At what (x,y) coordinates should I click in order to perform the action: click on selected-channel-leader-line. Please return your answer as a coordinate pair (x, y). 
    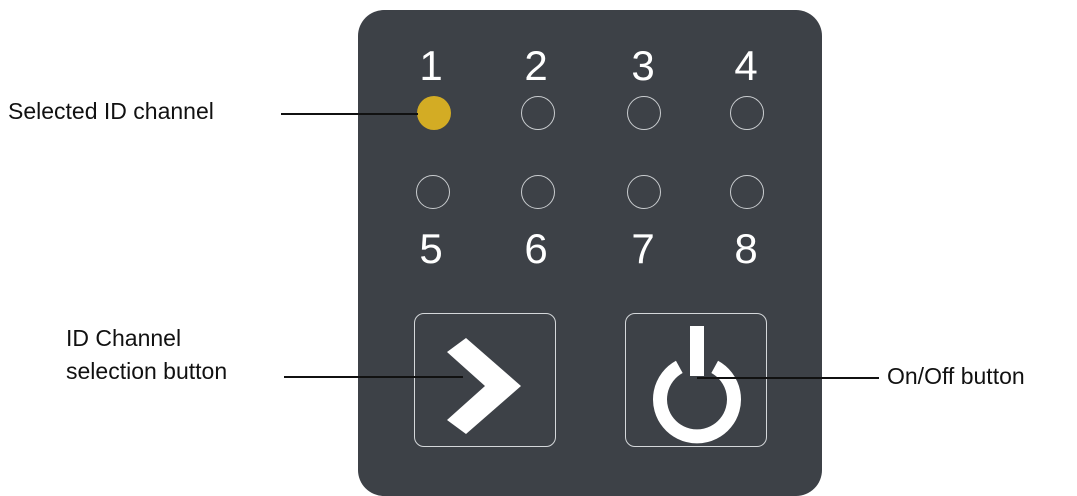
    Looking at the image, I should click on (349, 114).